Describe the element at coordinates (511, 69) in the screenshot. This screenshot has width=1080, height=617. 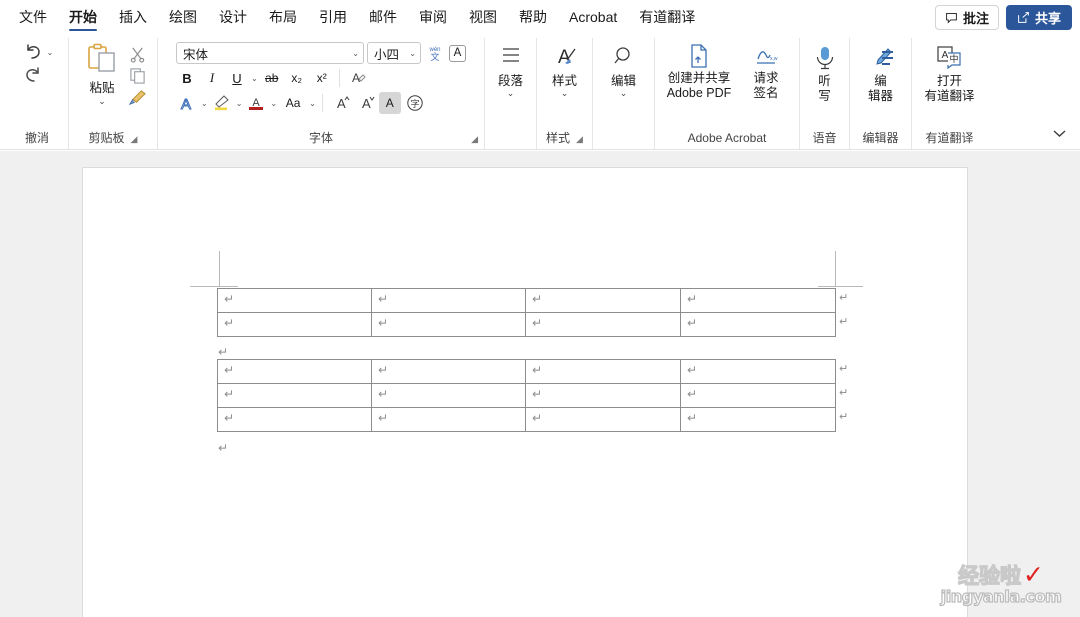
I see `paragraph-button: 段落 ⌄` at that location.